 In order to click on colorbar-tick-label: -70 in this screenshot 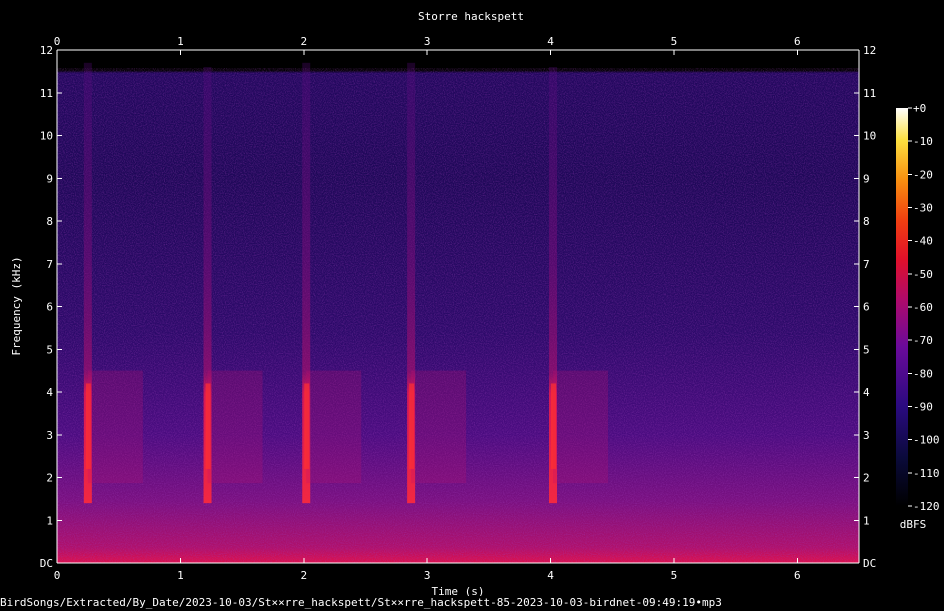, I will do `click(923, 340)`.